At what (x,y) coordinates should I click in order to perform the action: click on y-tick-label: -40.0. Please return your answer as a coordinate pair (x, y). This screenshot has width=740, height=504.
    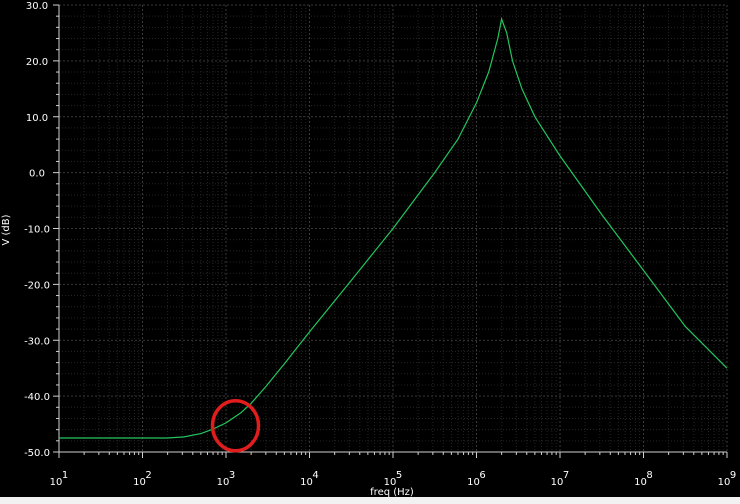
    Looking at the image, I should click on (37, 397).